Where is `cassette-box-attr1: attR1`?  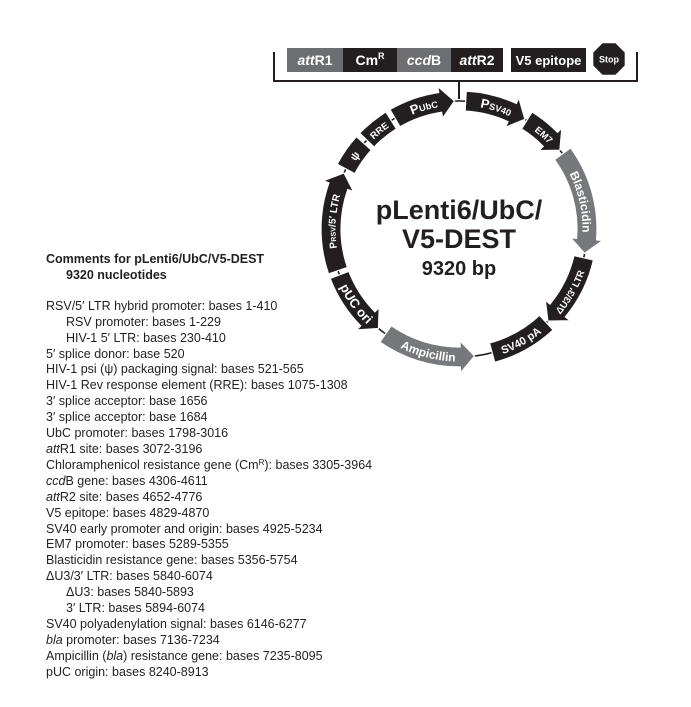 cassette-box-attr1: attR1 is located at coordinates (315, 60).